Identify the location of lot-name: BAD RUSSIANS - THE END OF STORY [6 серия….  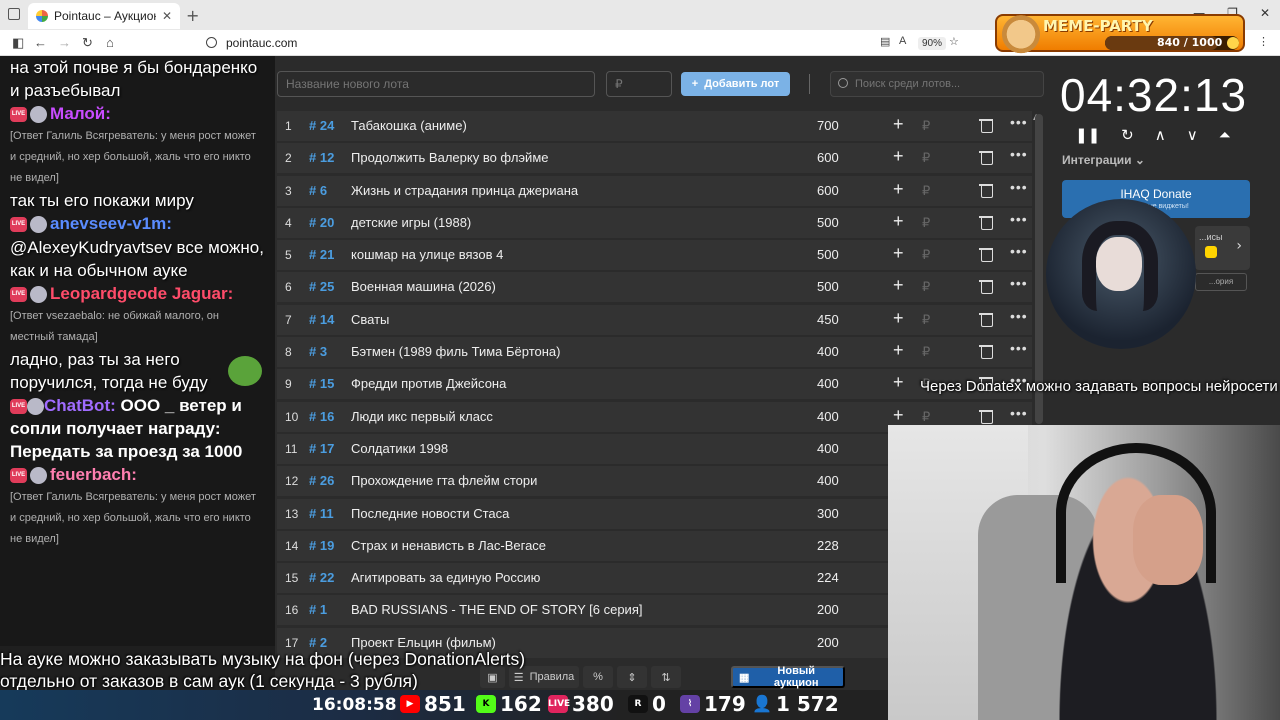
(496, 609).